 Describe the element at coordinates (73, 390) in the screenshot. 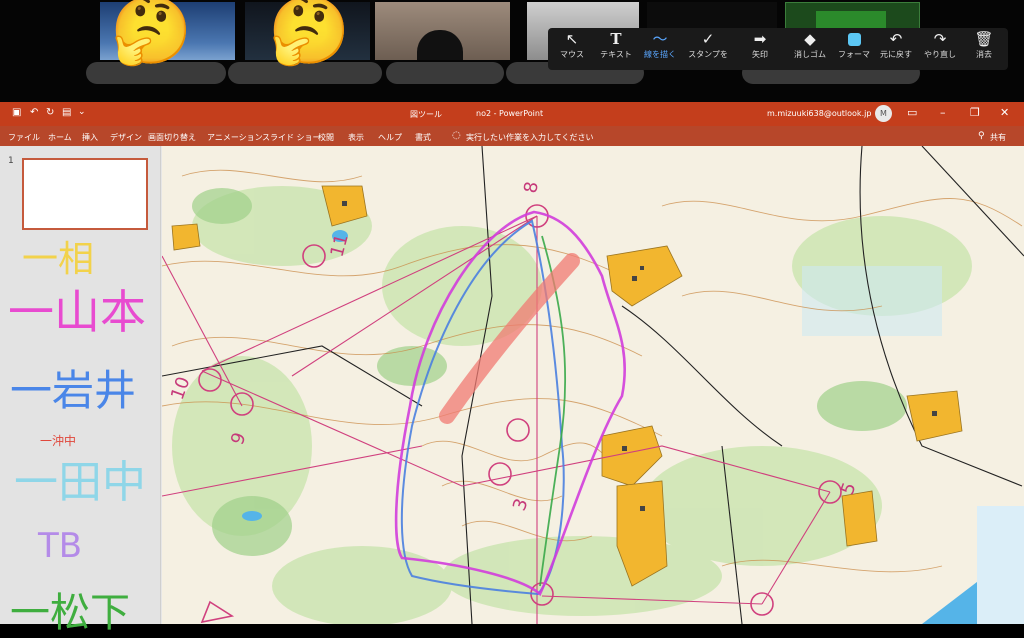

I see `annotation-name: 一岩井` at that location.